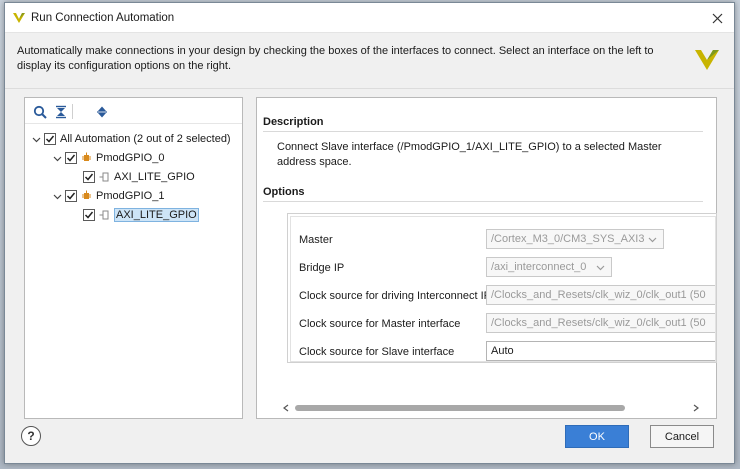 The height and width of the screenshot is (469, 740). What do you see at coordinates (322, 268) in the screenshot?
I see `option-label-bridge-ip: Bridge IP` at bounding box center [322, 268].